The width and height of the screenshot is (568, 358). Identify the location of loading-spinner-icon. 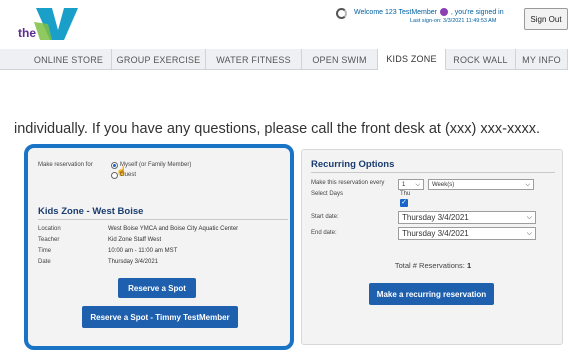
(341, 13).